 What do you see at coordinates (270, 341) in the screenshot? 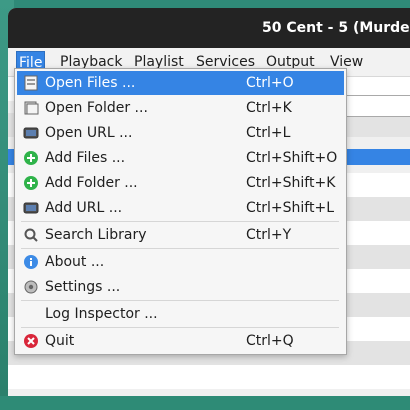
I see `menu-item-shortcut: Ctrl+Q` at bounding box center [270, 341].